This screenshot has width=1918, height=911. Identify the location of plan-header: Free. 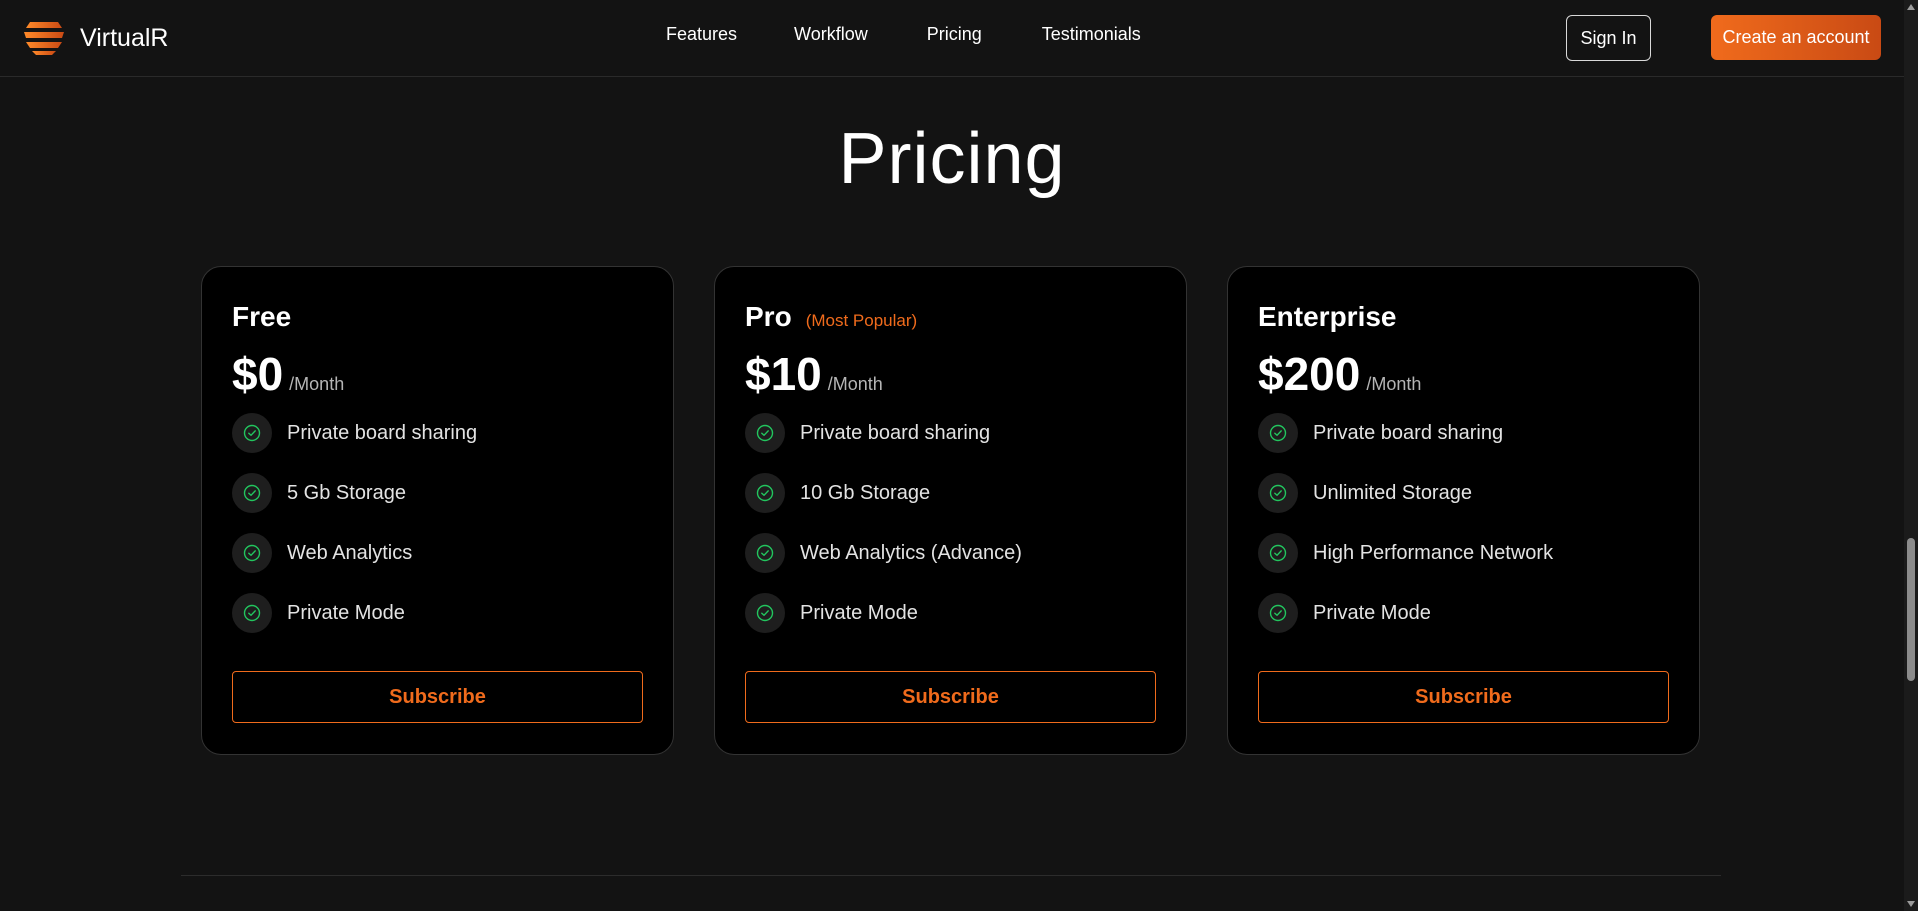
(261, 317).